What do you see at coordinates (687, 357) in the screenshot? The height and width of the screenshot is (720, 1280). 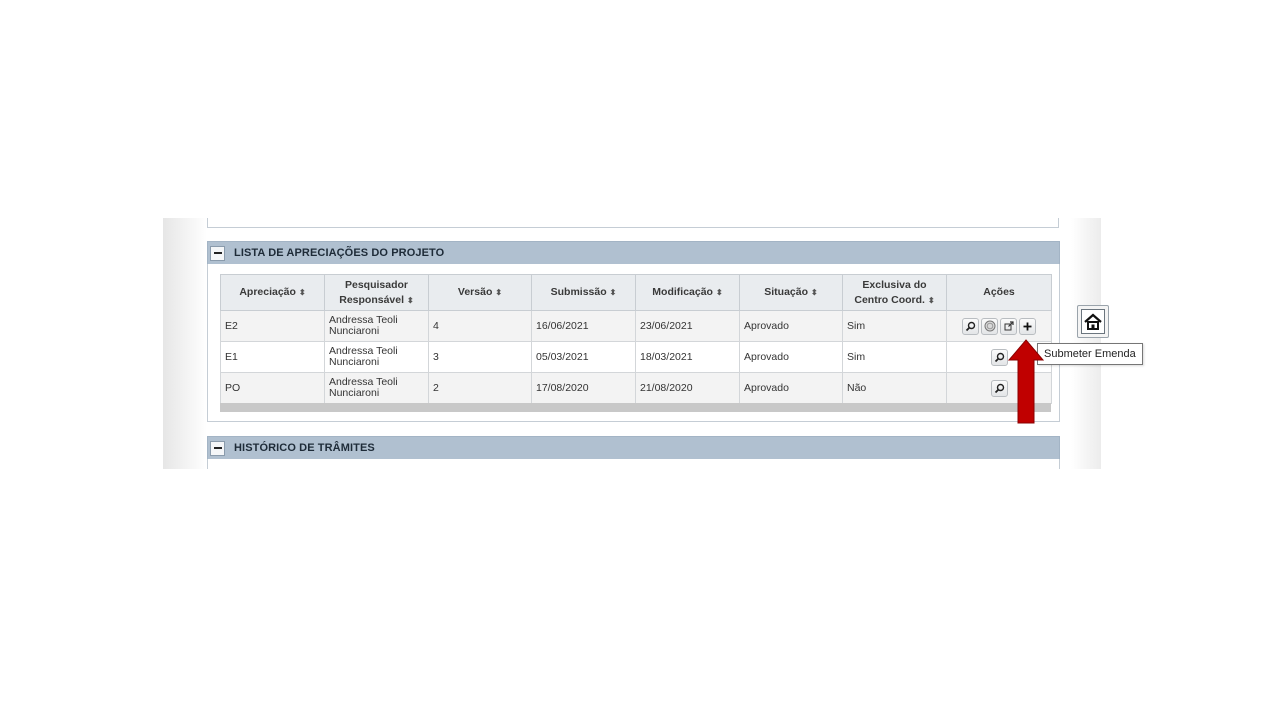 I see `cell-modificacao: 18/03/2021` at bounding box center [687, 357].